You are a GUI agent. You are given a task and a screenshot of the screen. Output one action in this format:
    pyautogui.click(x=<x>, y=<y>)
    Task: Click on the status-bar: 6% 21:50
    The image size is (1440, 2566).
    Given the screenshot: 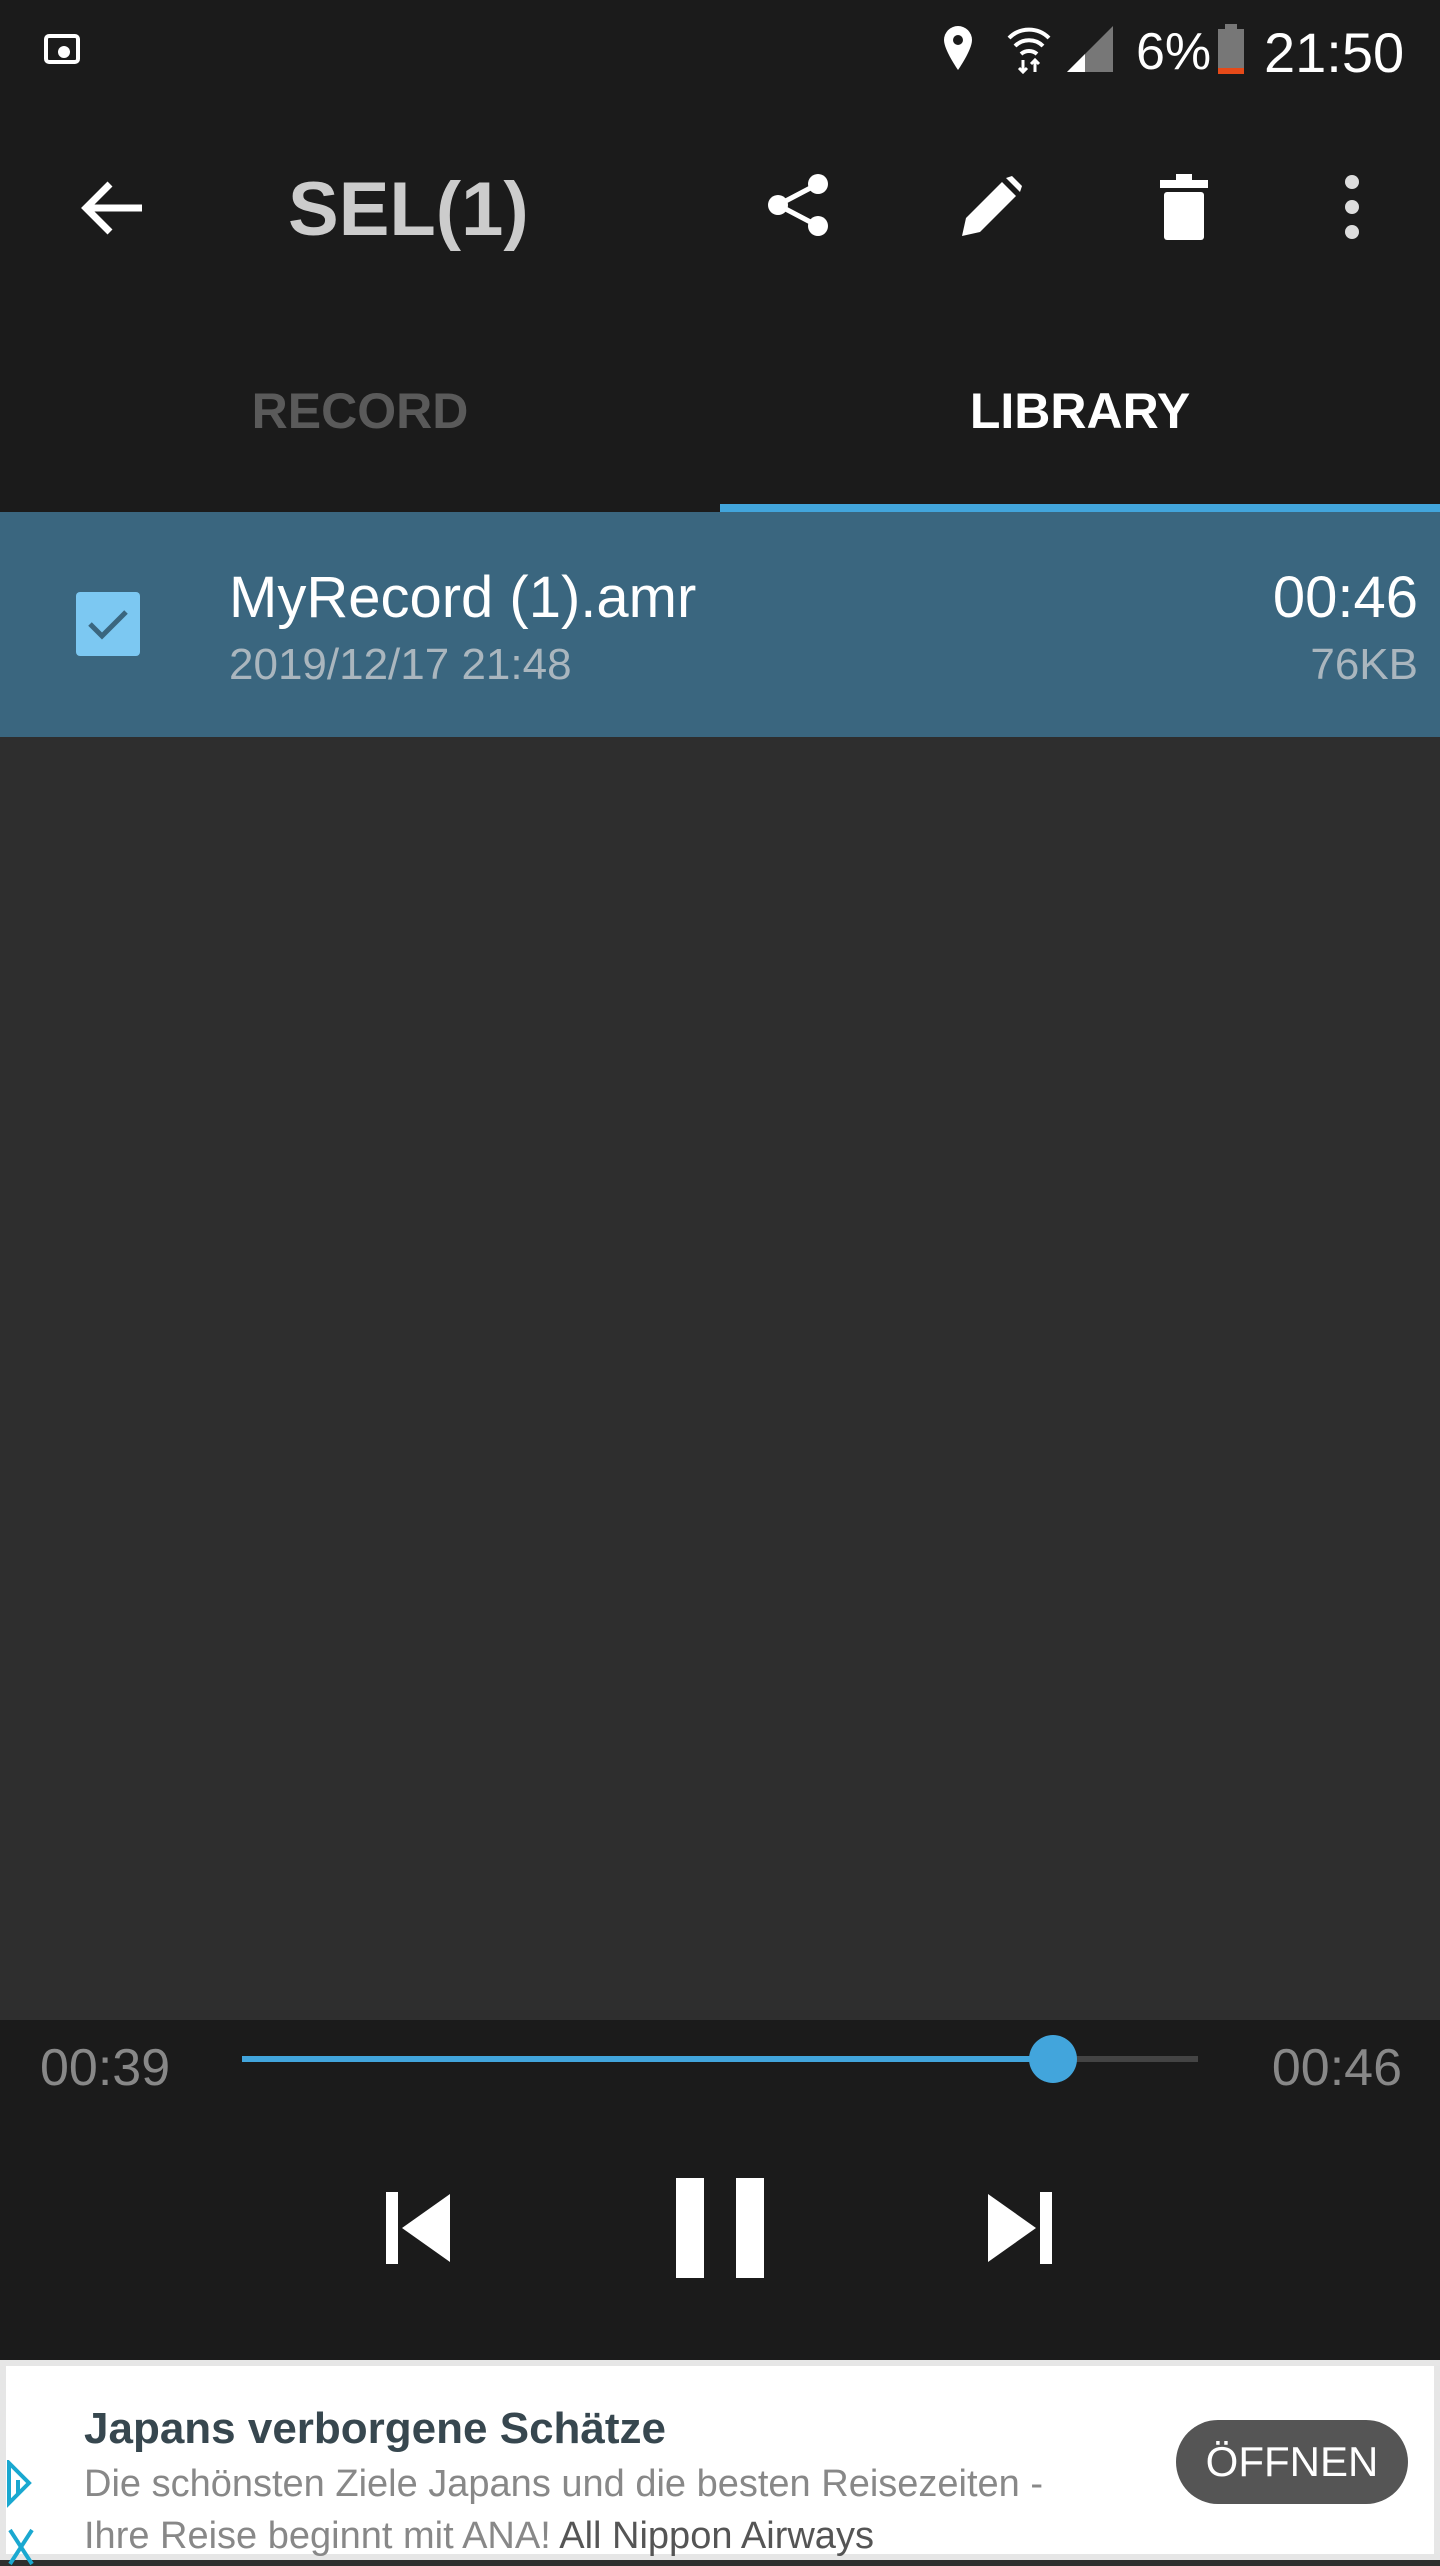 What is the action you would take?
    pyautogui.click(x=720, y=50)
    